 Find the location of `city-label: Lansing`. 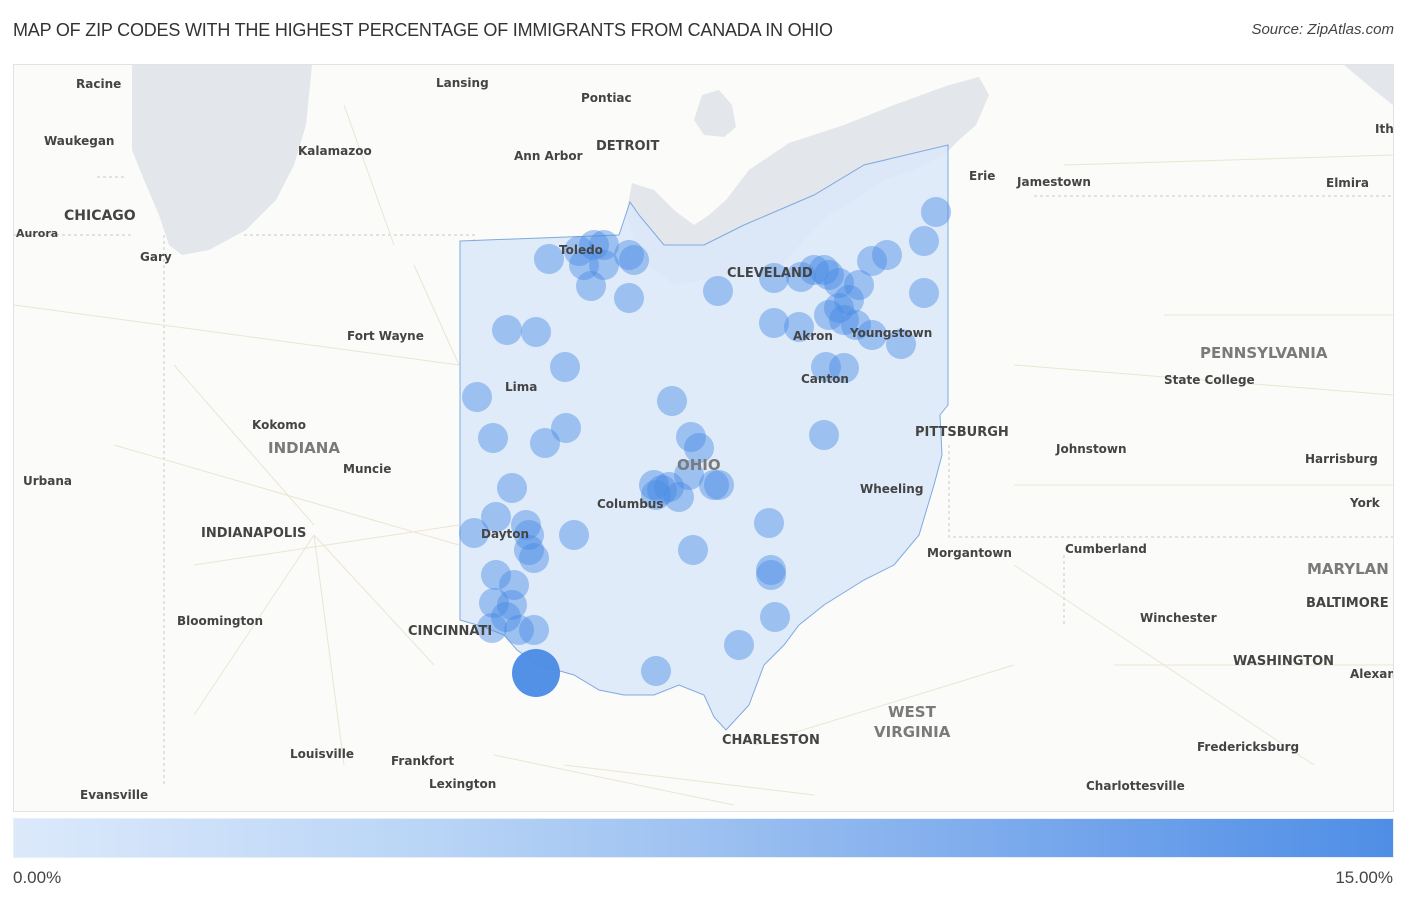

city-label: Lansing is located at coordinates (462, 83).